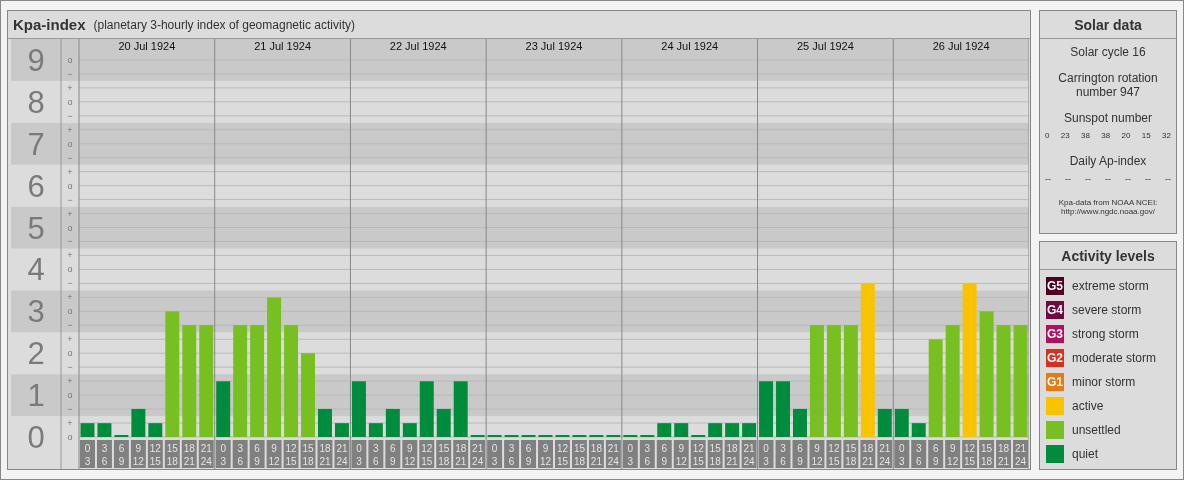 The height and width of the screenshot is (480, 1184). Describe the element at coordinates (1088, 406) in the screenshot. I see `level-label: active` at that location.